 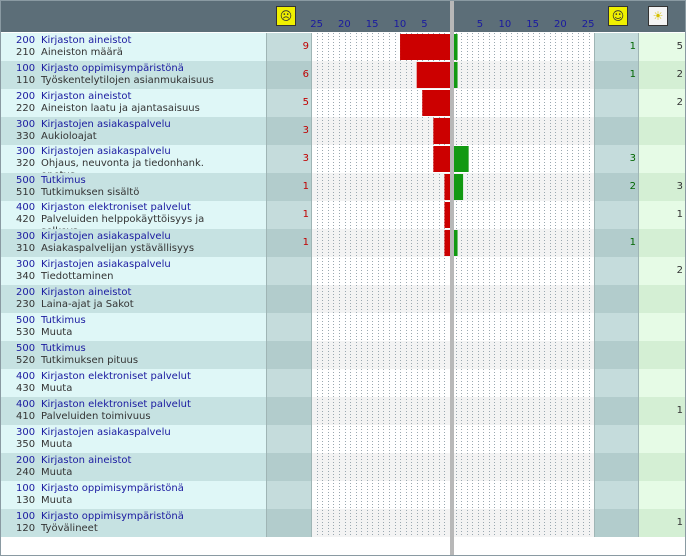 I want to click on tick-label-positive: 5, so click(x=480, y=24).